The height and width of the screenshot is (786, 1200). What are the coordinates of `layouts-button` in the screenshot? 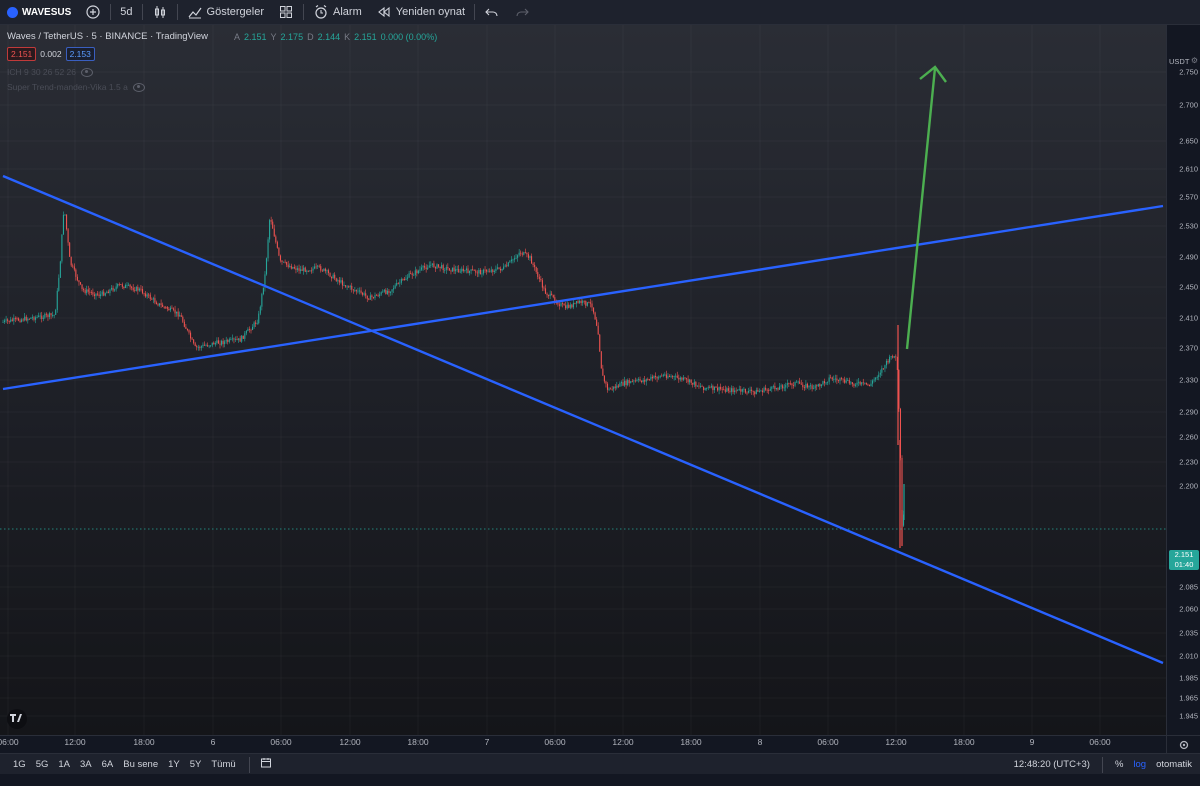 It's located at (286, 12).